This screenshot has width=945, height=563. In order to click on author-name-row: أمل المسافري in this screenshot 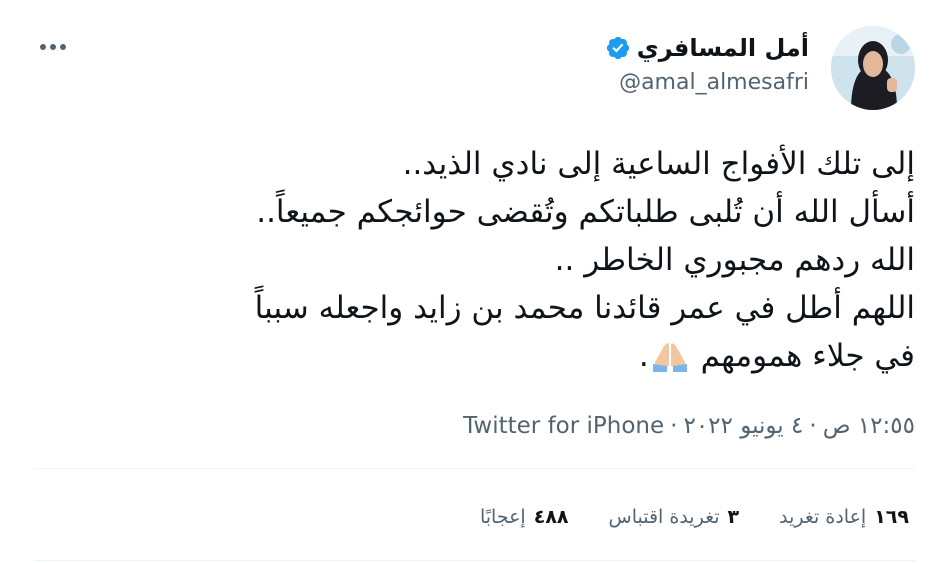, I will do `click(707, 48)`.